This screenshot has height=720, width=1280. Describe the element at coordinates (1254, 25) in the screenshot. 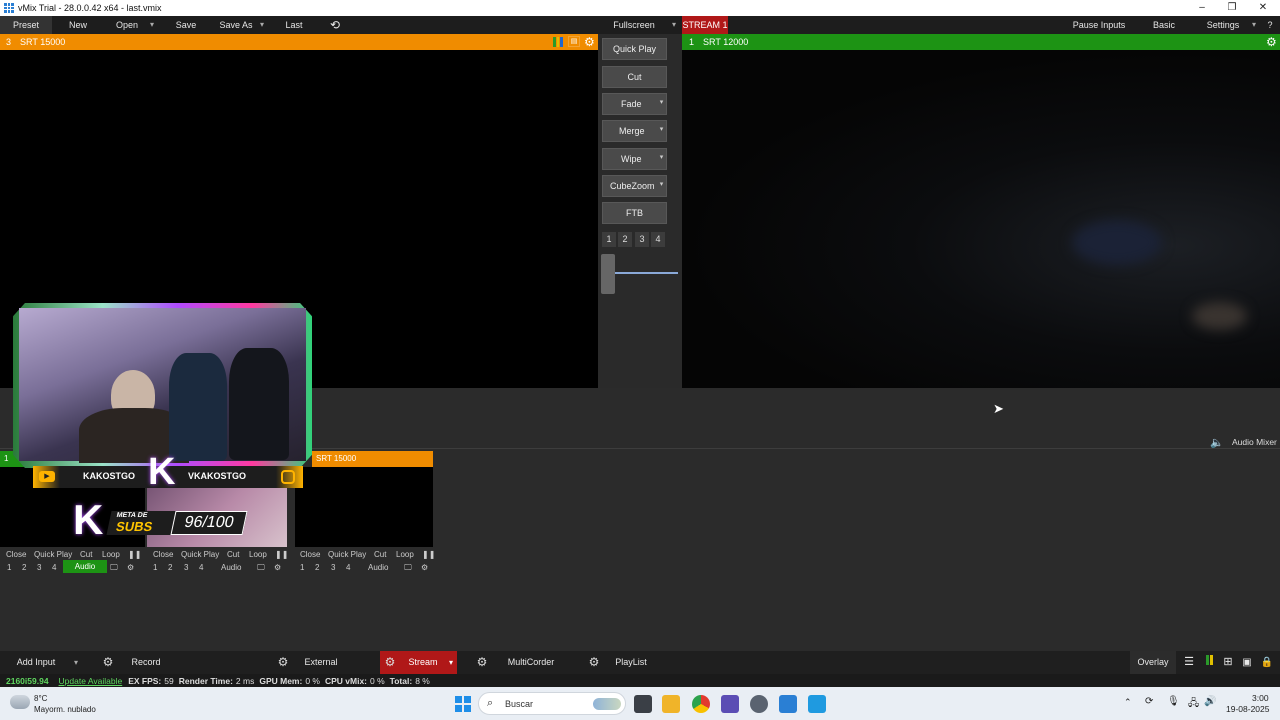

I see `settings-dropdown-icon: ▾` at that location.